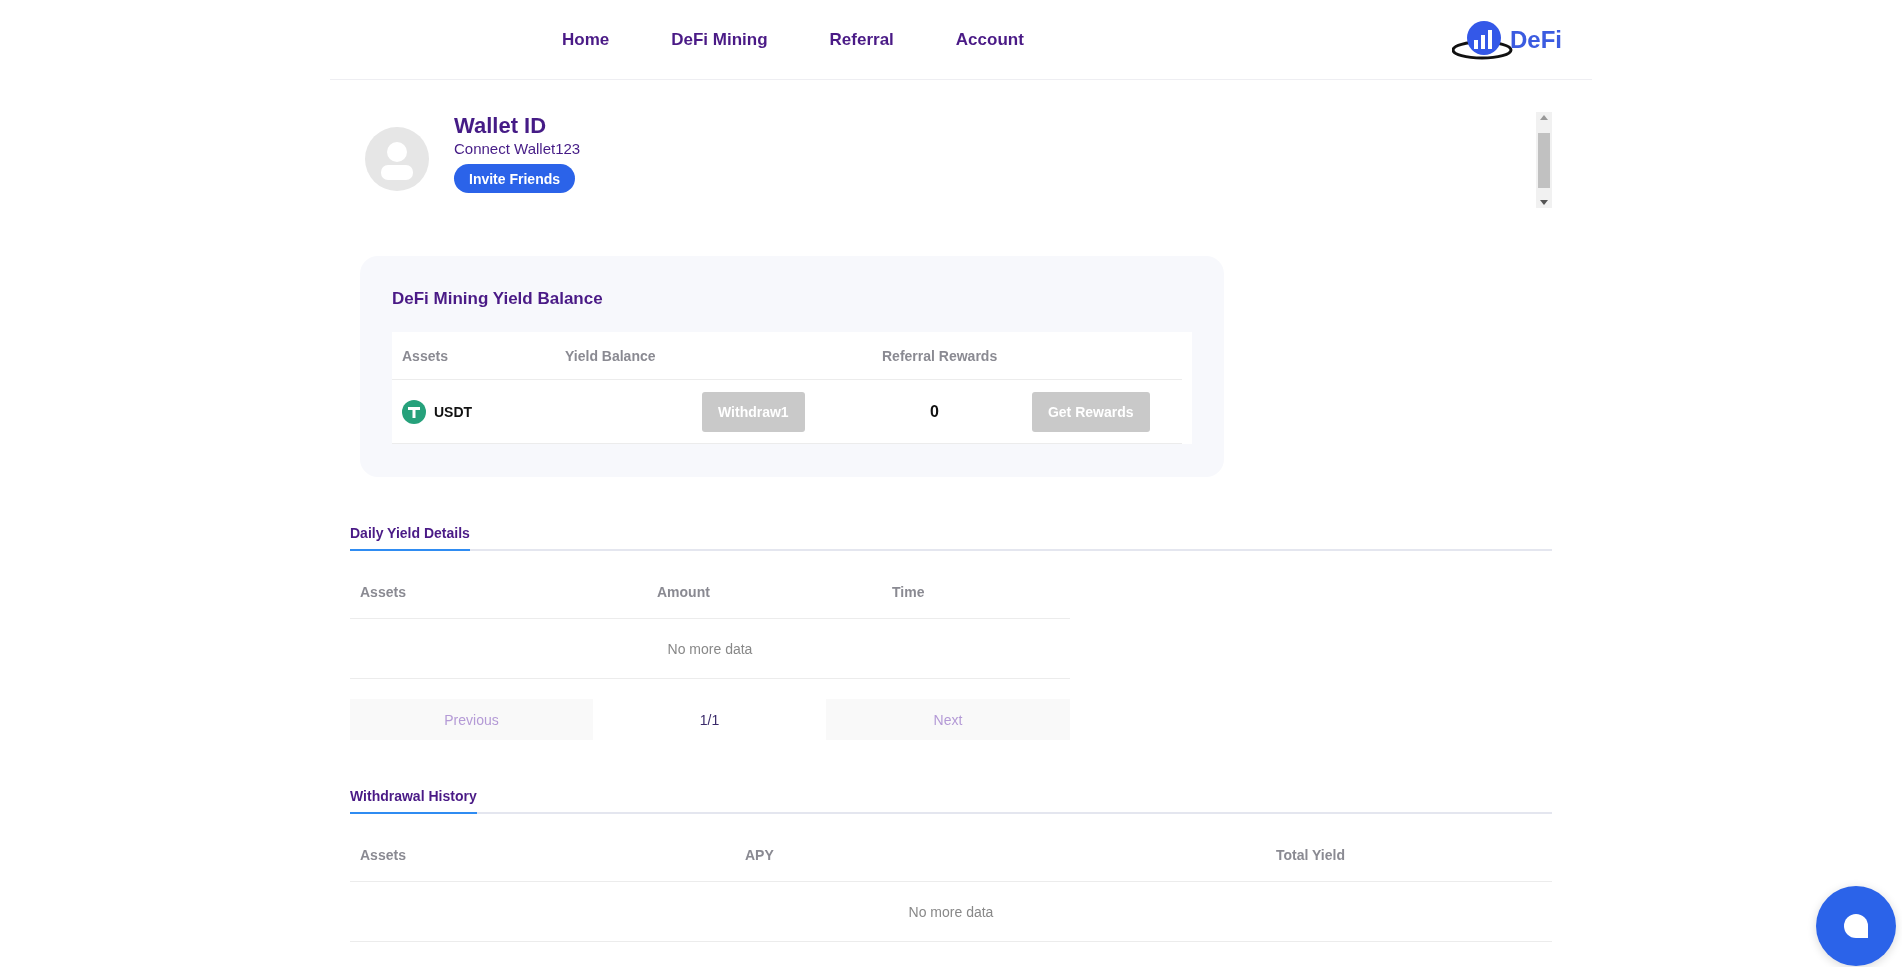  Describe the element at coordinates (861, 39) in the screenshot. I see `nav-link: Referral` at that location.